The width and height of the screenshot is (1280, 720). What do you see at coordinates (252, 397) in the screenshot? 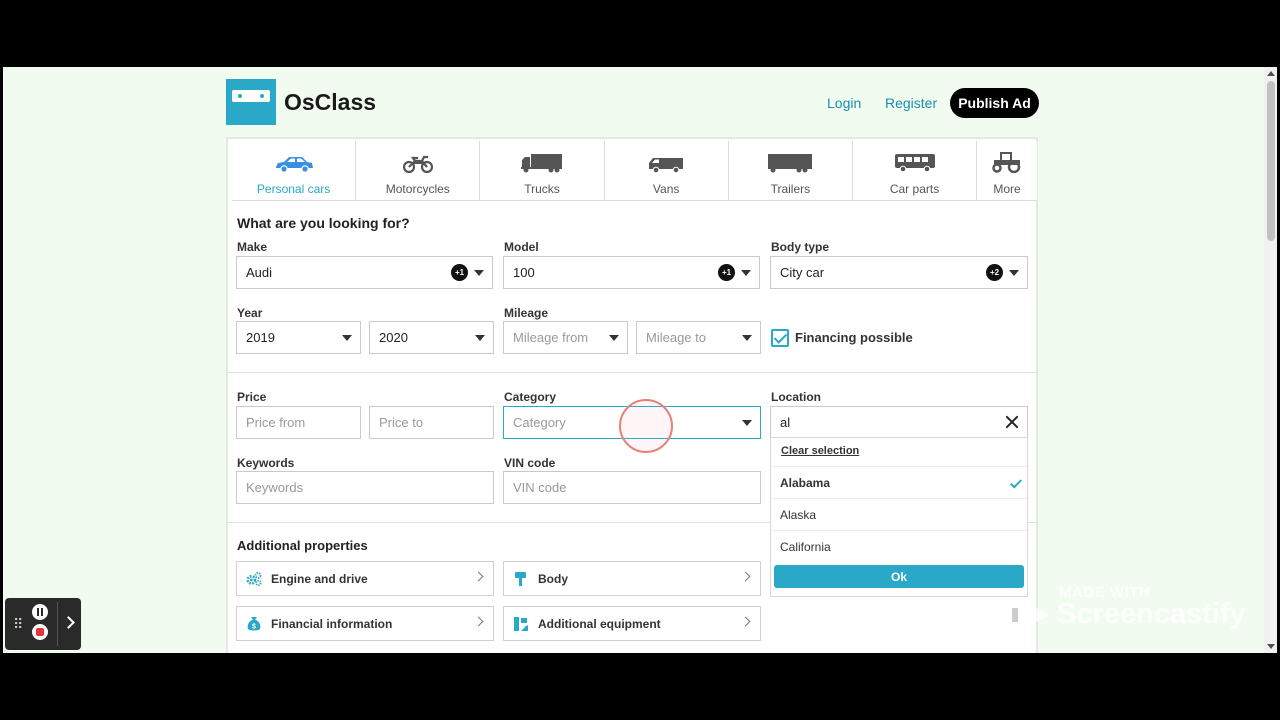
I see `price-label: Price` at bounding box center [252, 397].